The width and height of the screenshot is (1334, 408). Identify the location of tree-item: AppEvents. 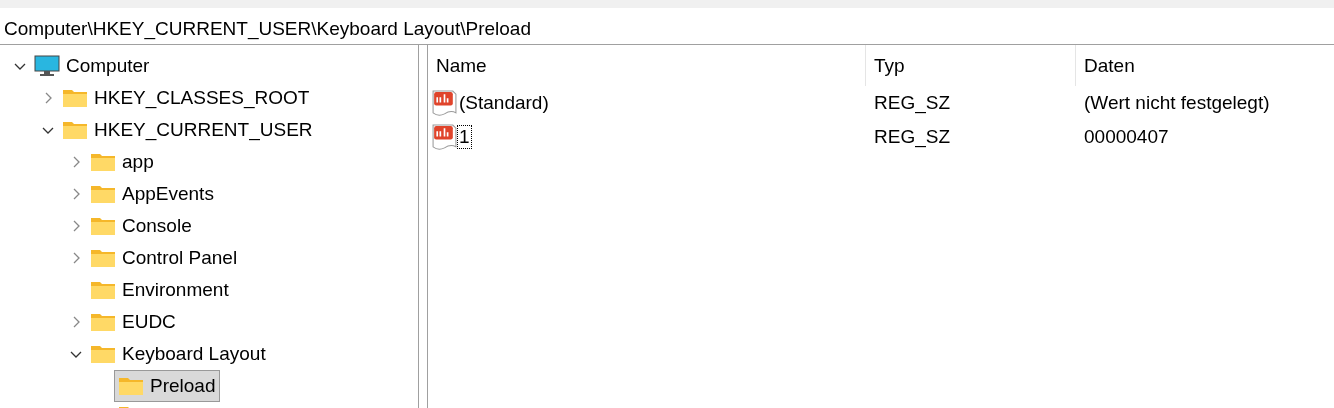
(152, 194).